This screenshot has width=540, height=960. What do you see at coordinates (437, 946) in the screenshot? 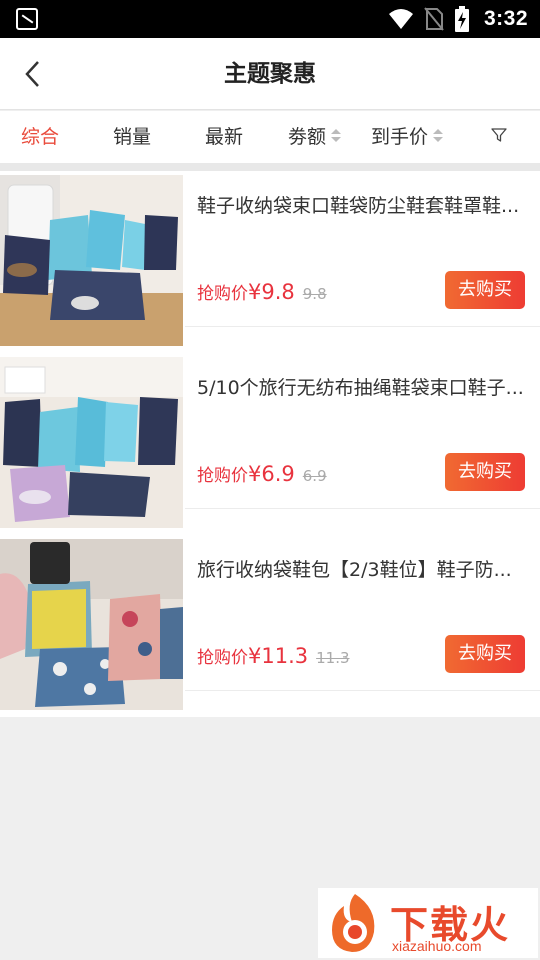
I see `watermark-url: xiazaihuo.com` at bounding box center [437, 946].